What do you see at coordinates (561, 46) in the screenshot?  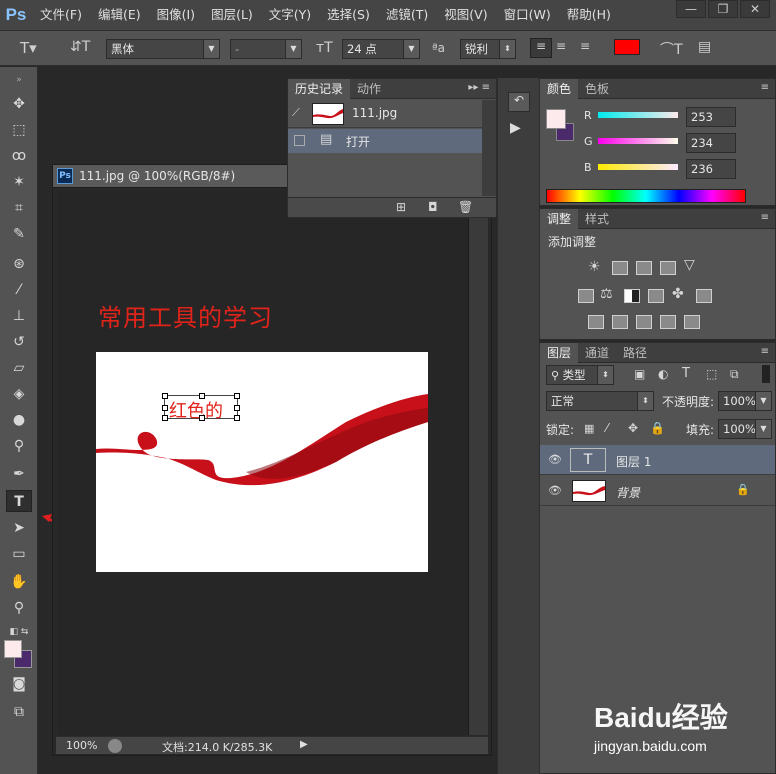 I see `align-center-icon: ≡` at bounding box center [561, 46].